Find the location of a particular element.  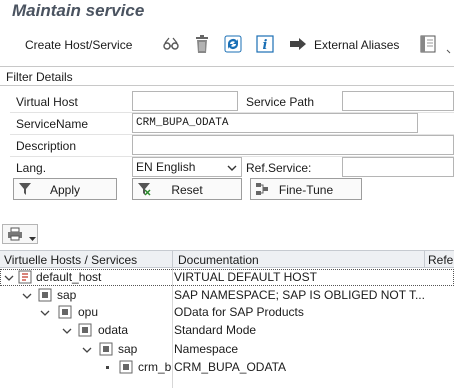

apply-button-label: Apply is located at coordinates (65, 190).